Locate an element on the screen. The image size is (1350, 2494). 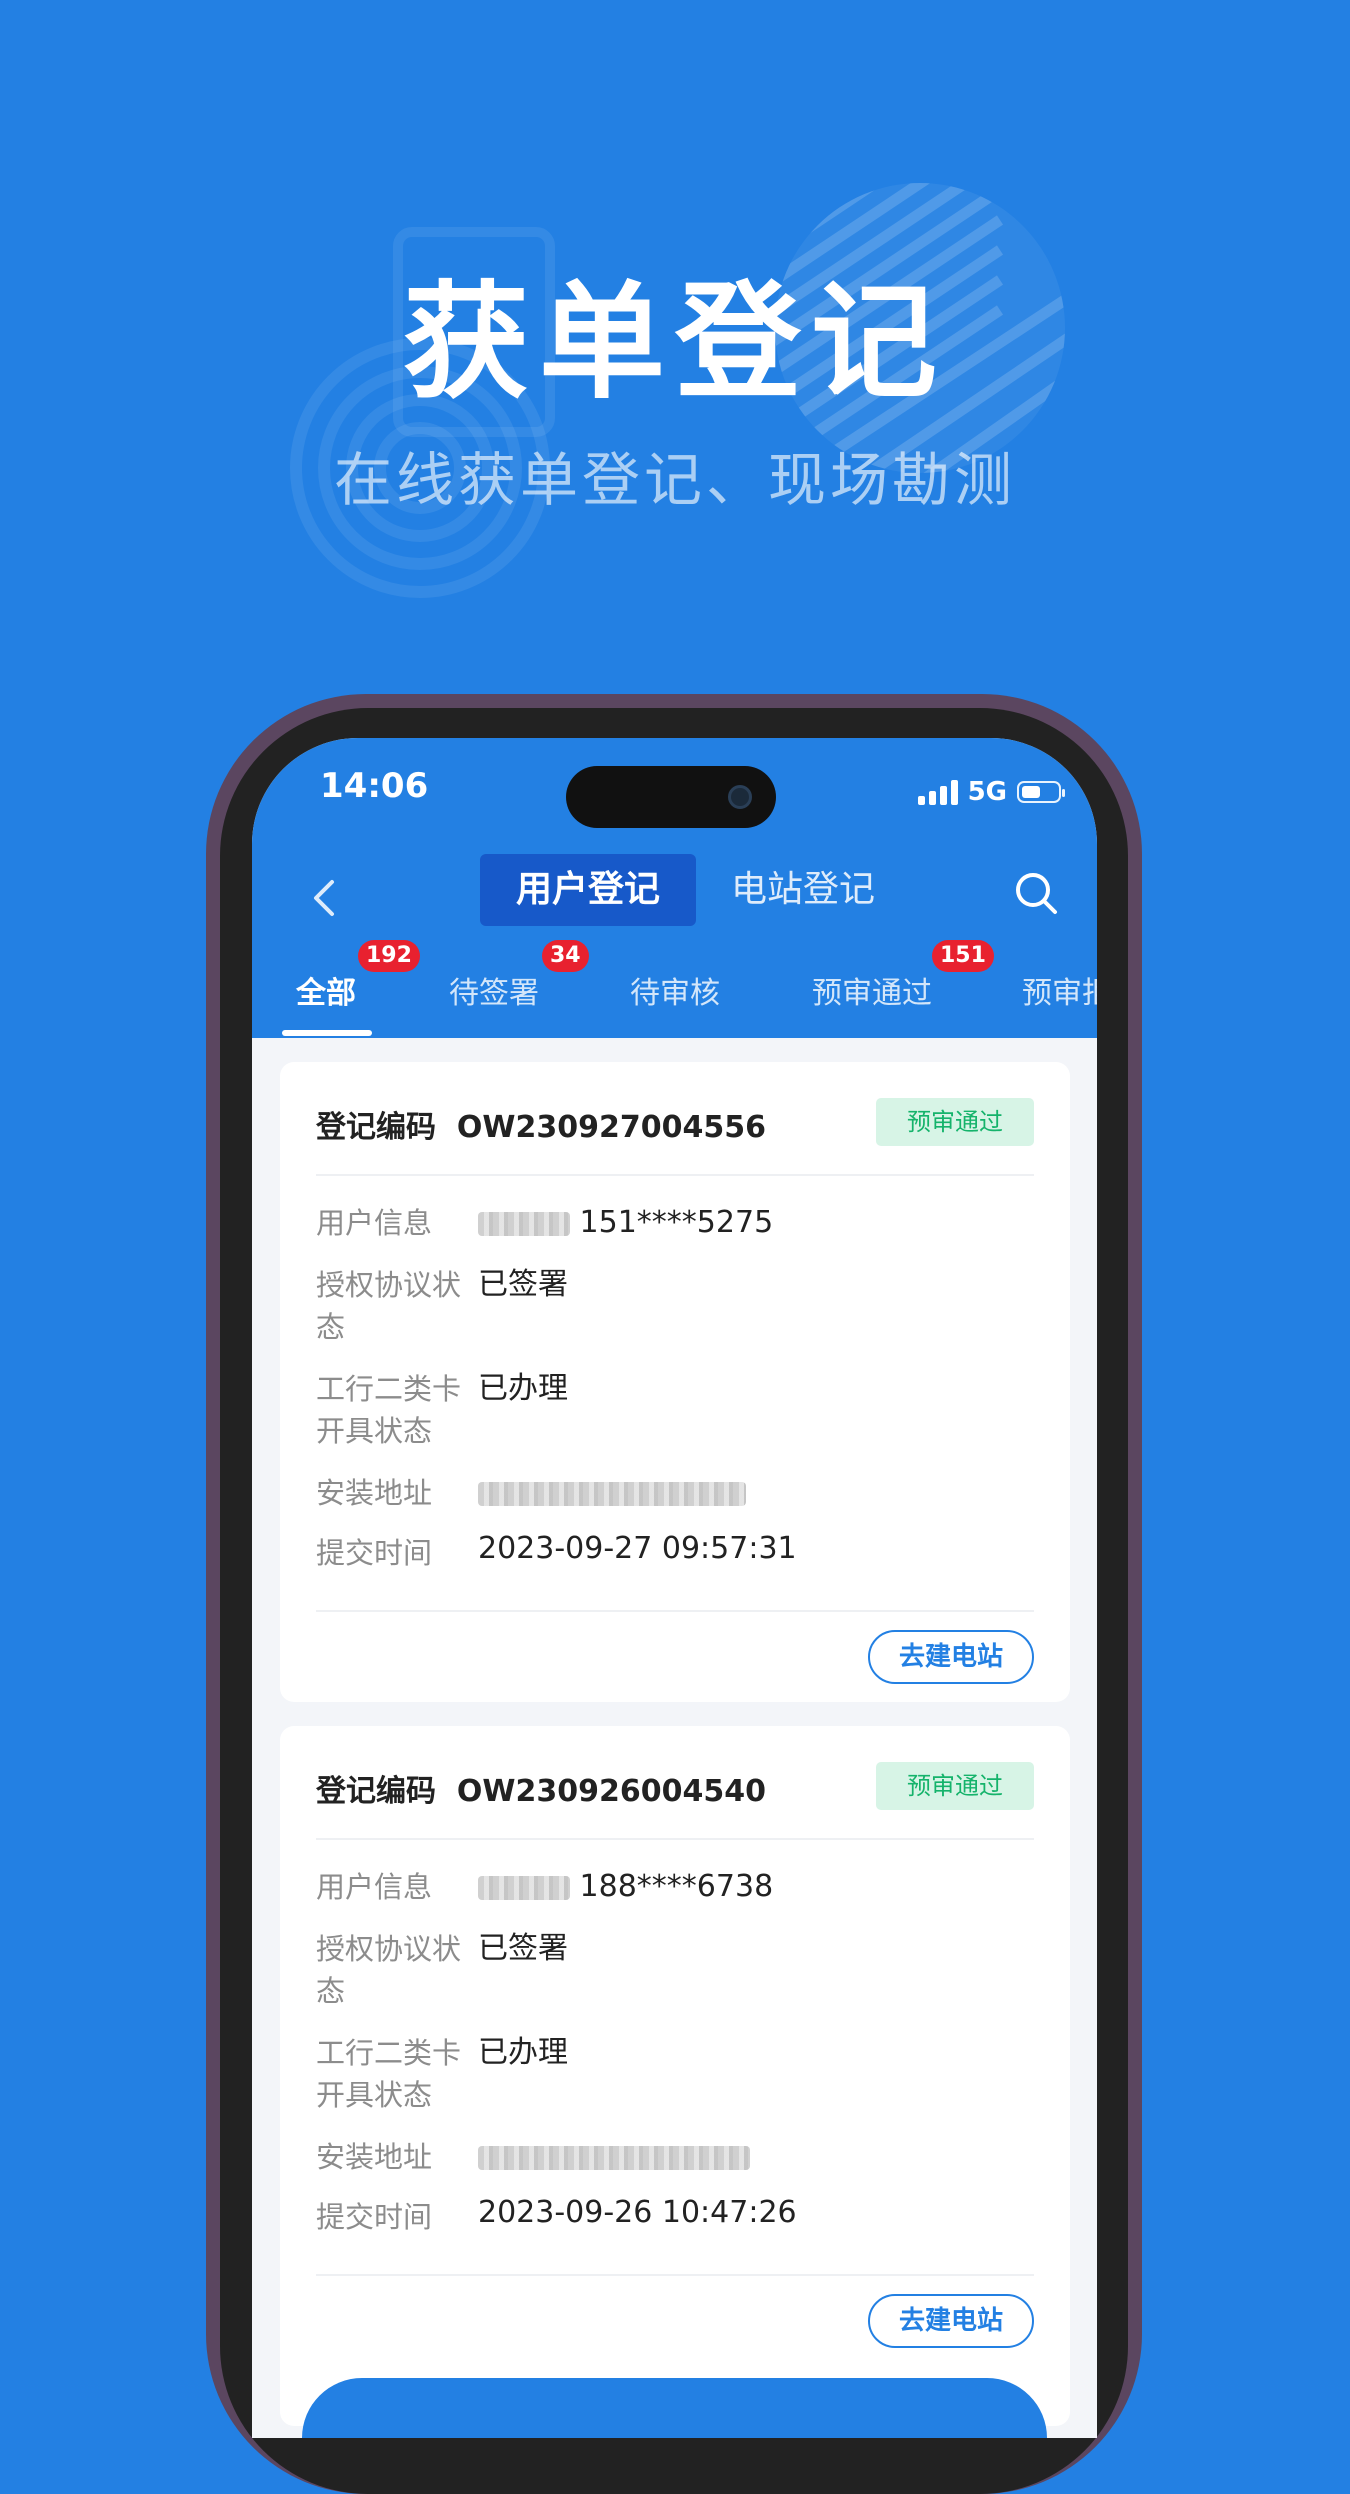
tab-pending-review: 待审核 is located at coordinates (675, 990).